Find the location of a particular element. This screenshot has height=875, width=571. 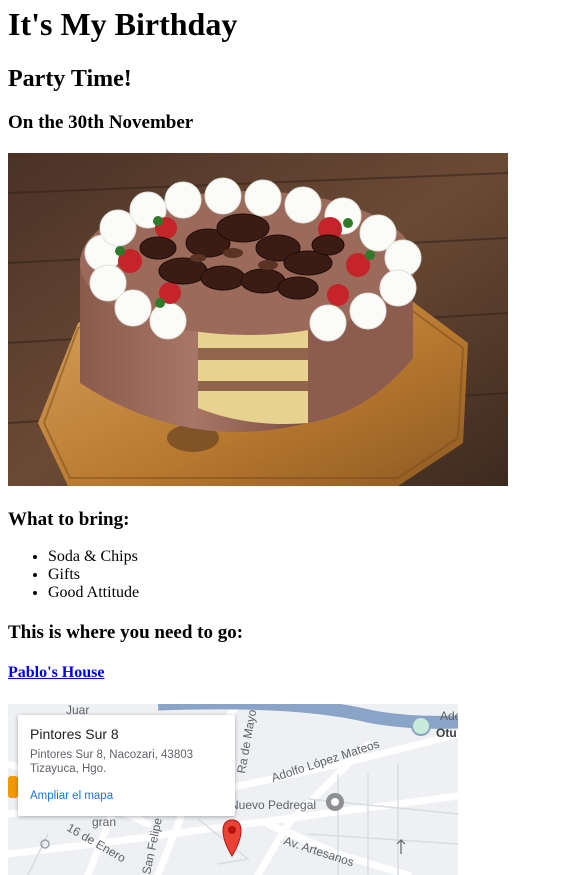

svg-text: Nuevo Pedregal is located at coordinates (273, 805).